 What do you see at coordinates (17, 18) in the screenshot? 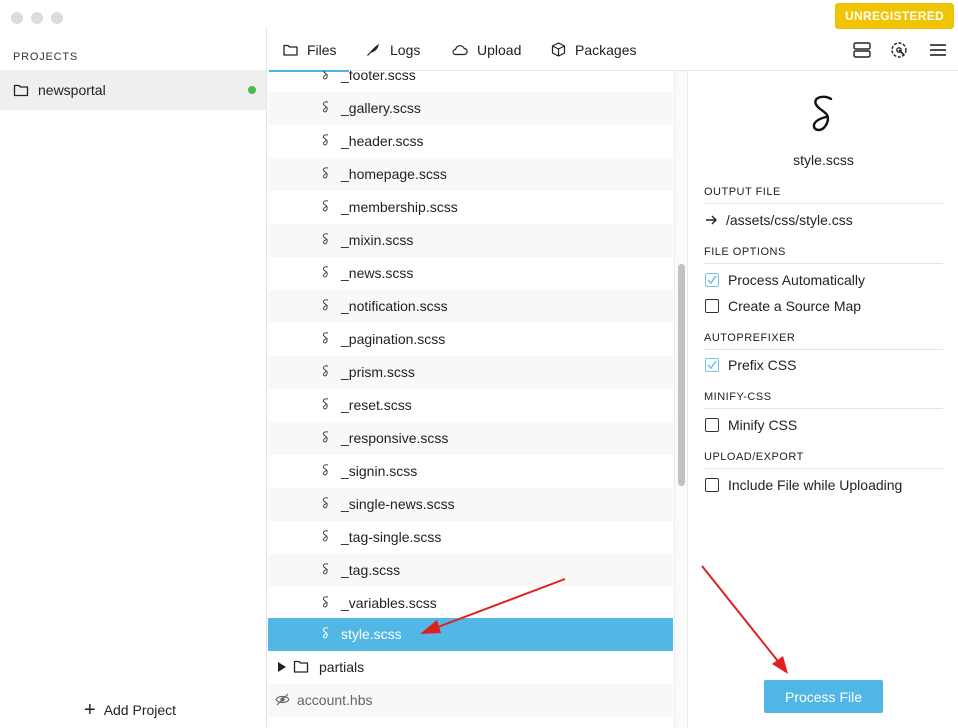
I see `close-window-button` at bounding box center [17, 18].